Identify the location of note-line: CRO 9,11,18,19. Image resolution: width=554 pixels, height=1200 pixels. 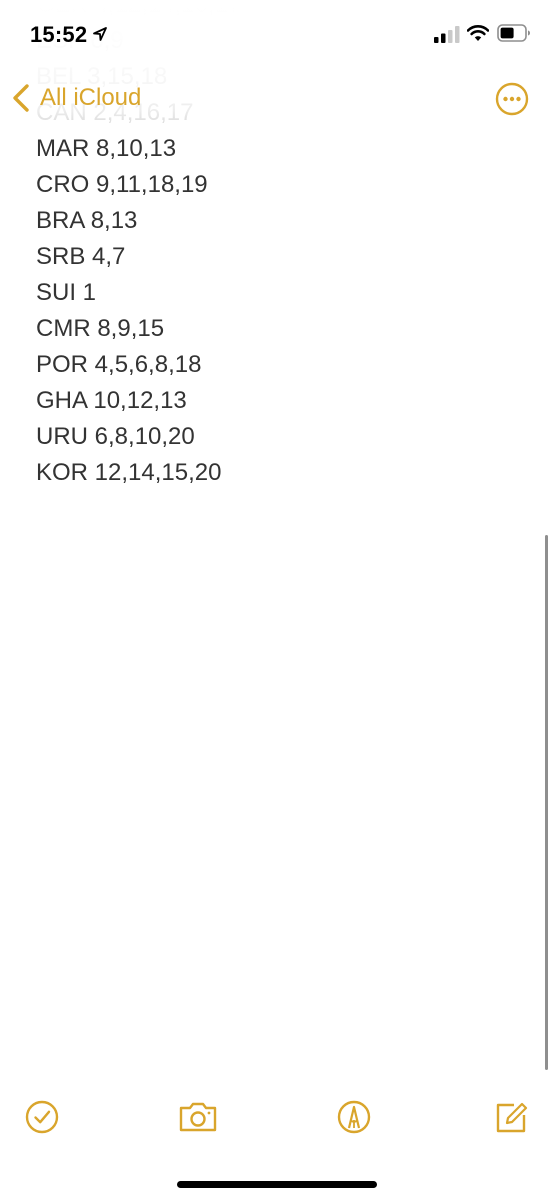
(122, 184).